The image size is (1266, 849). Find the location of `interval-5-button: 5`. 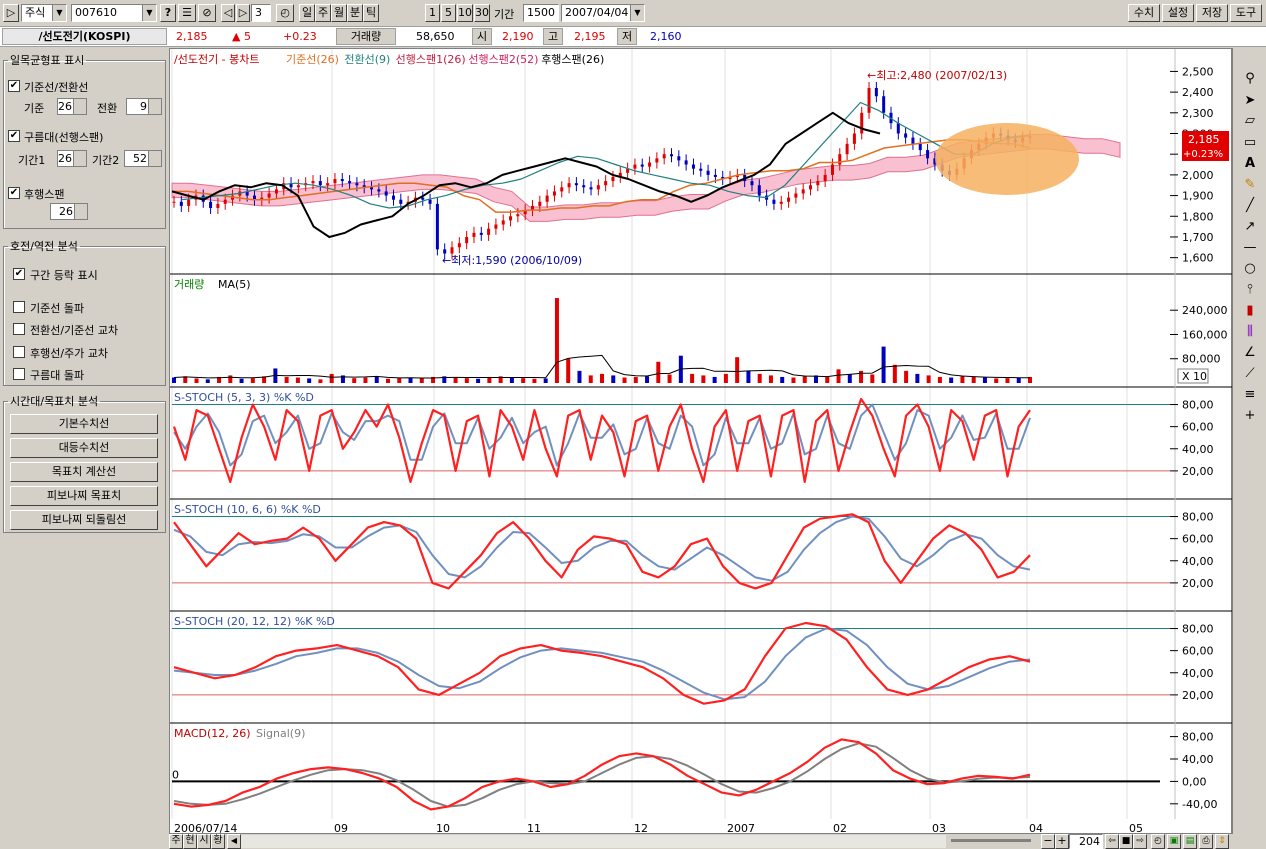

interval-5-button: 5 is located at coordinates (448, 13).